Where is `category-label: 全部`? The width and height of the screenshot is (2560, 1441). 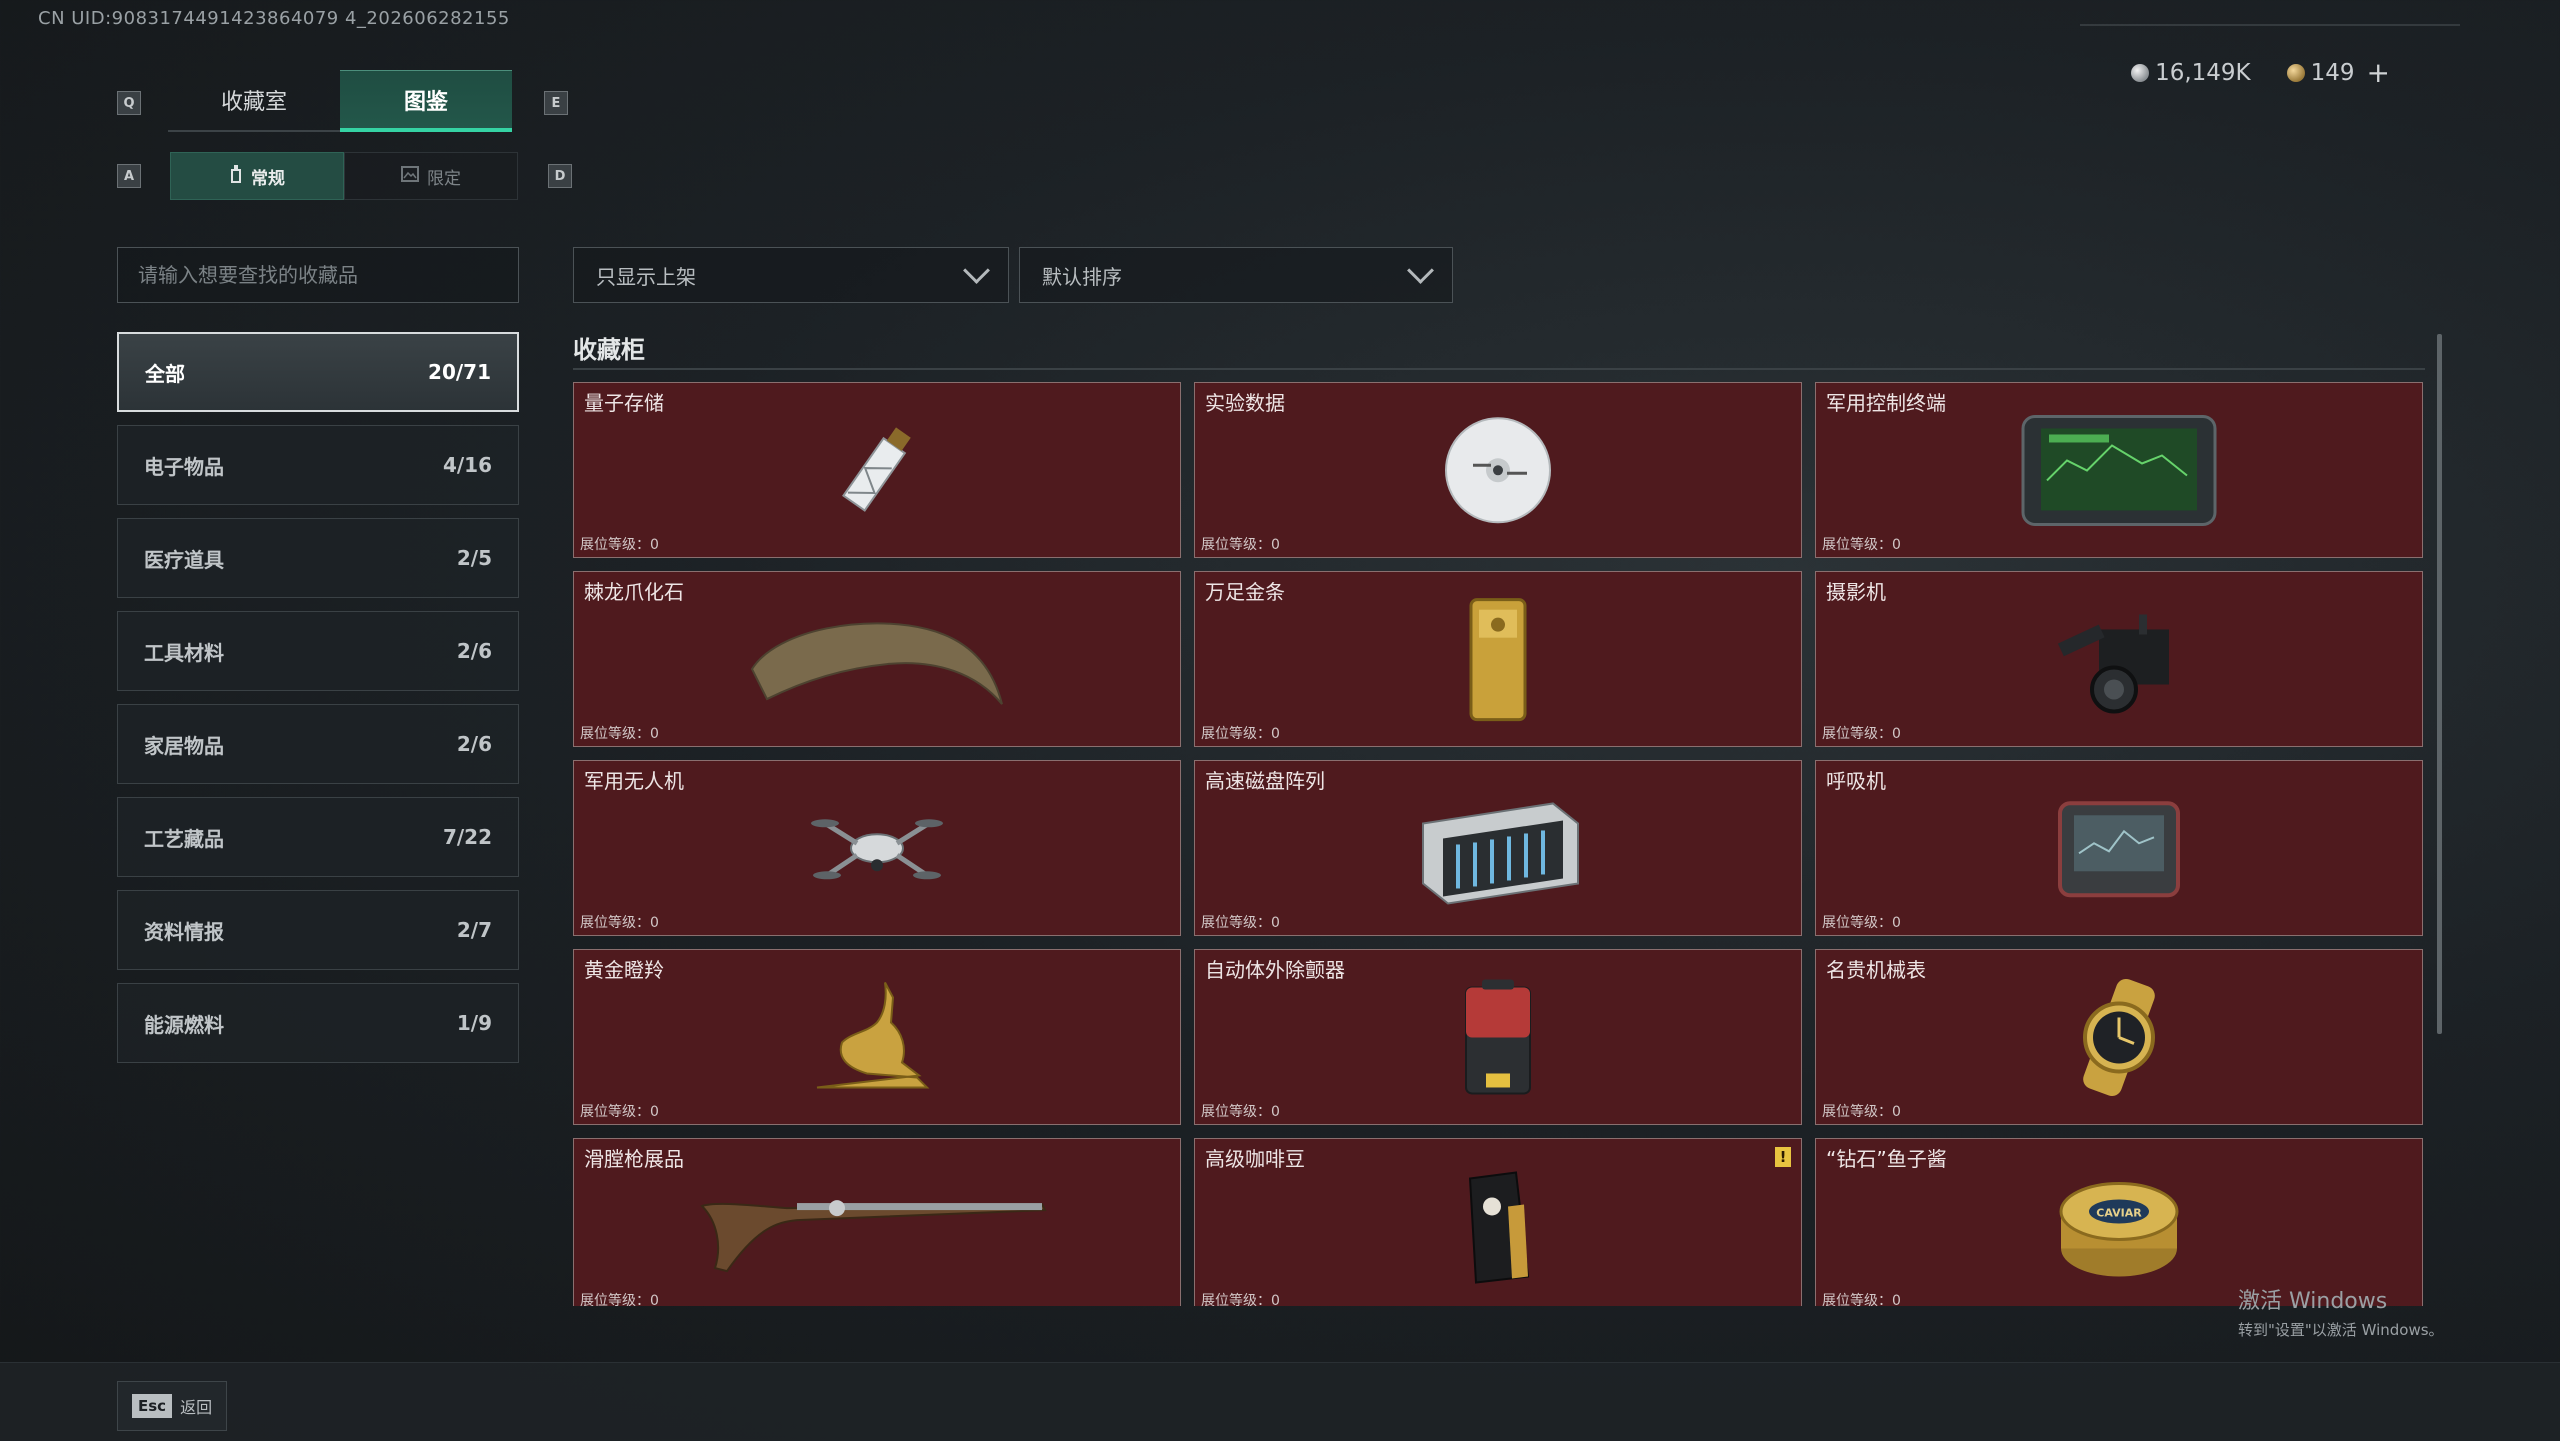
category-label: 全部 is located at coordinates (165, 373).